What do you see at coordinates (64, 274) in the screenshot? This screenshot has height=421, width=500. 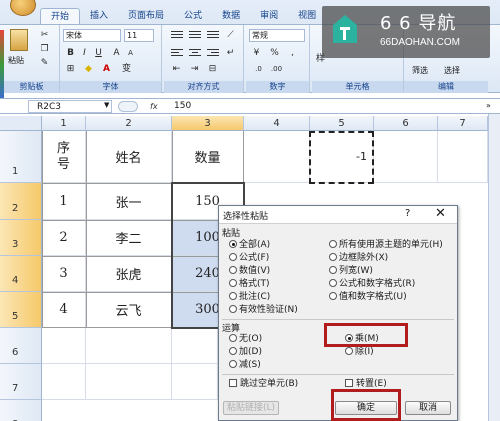 I see `seq-cell: 3` at bounding box center [64, 274].